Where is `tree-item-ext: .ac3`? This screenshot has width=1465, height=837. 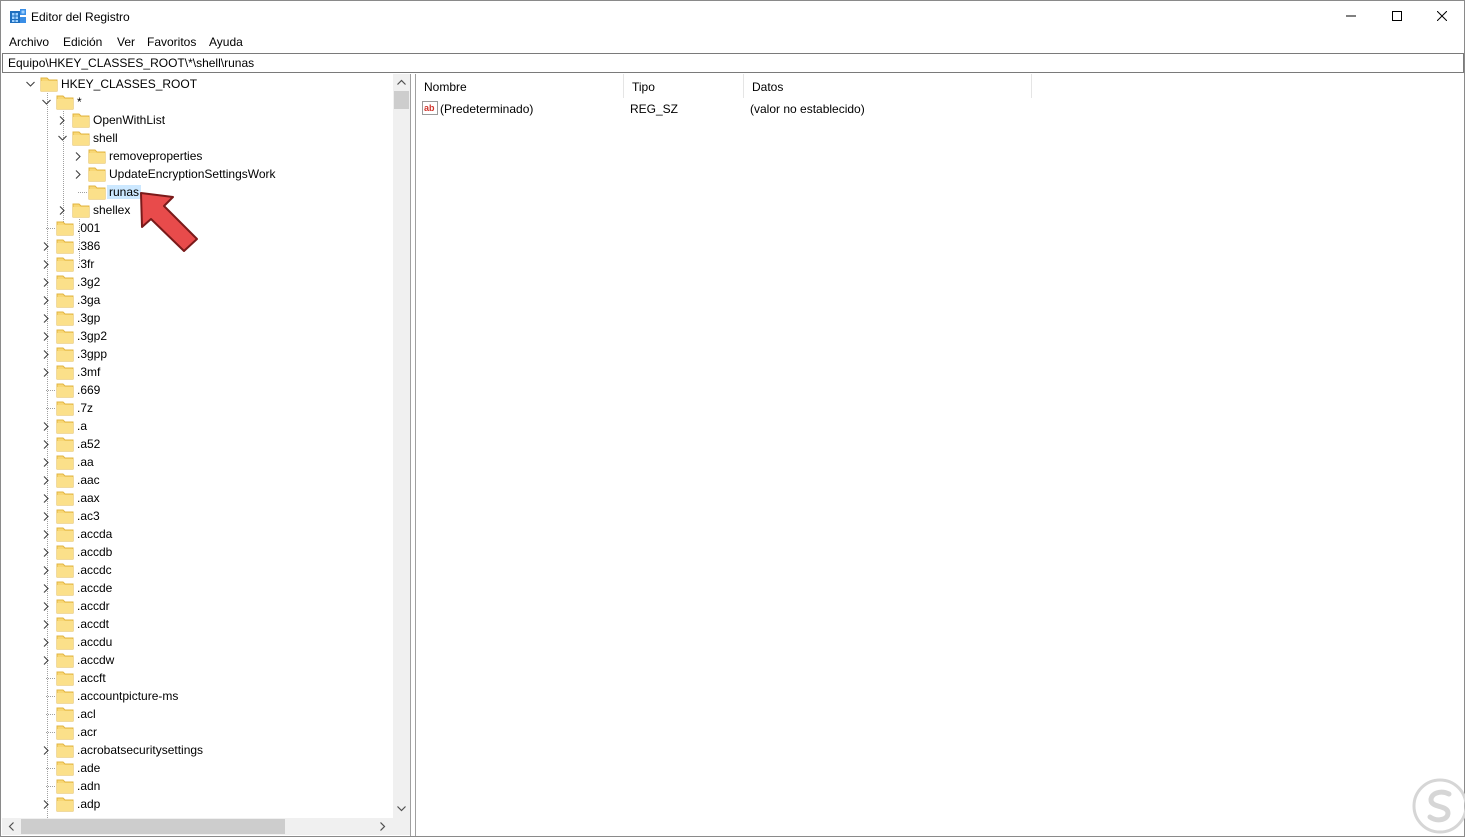 tree-item-ext: .ac3 is located at coordinates (197, 516).